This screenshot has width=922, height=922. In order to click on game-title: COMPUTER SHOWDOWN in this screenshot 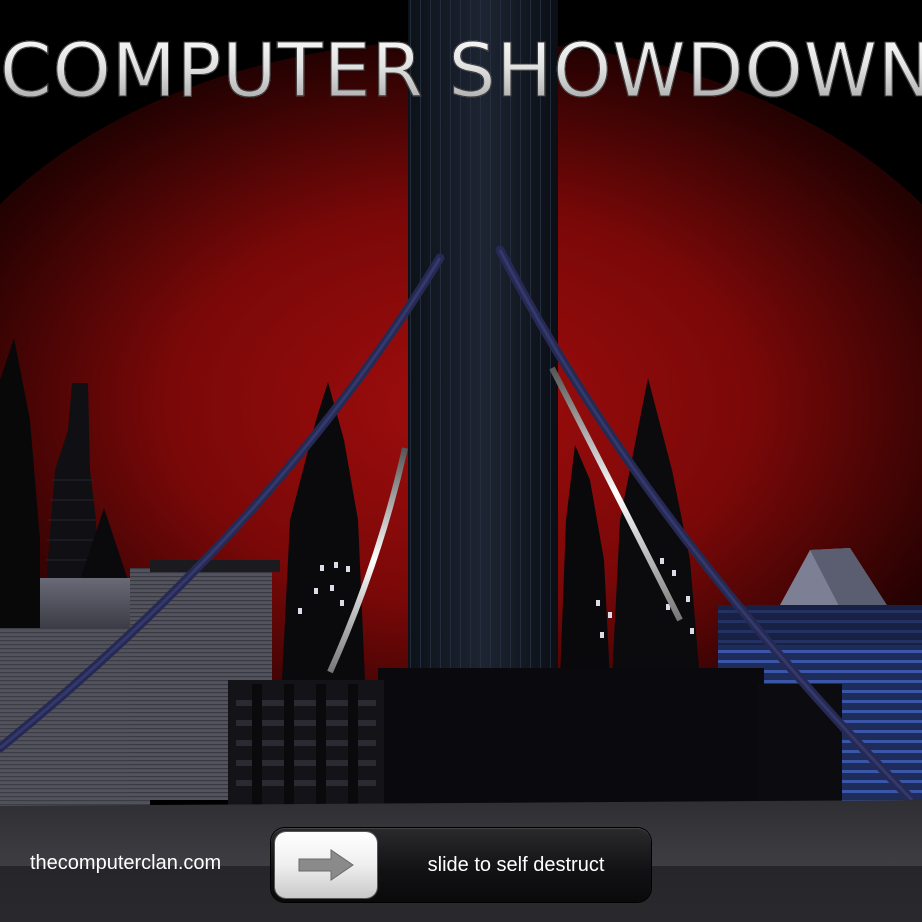, I will do `click(461, 71)`.